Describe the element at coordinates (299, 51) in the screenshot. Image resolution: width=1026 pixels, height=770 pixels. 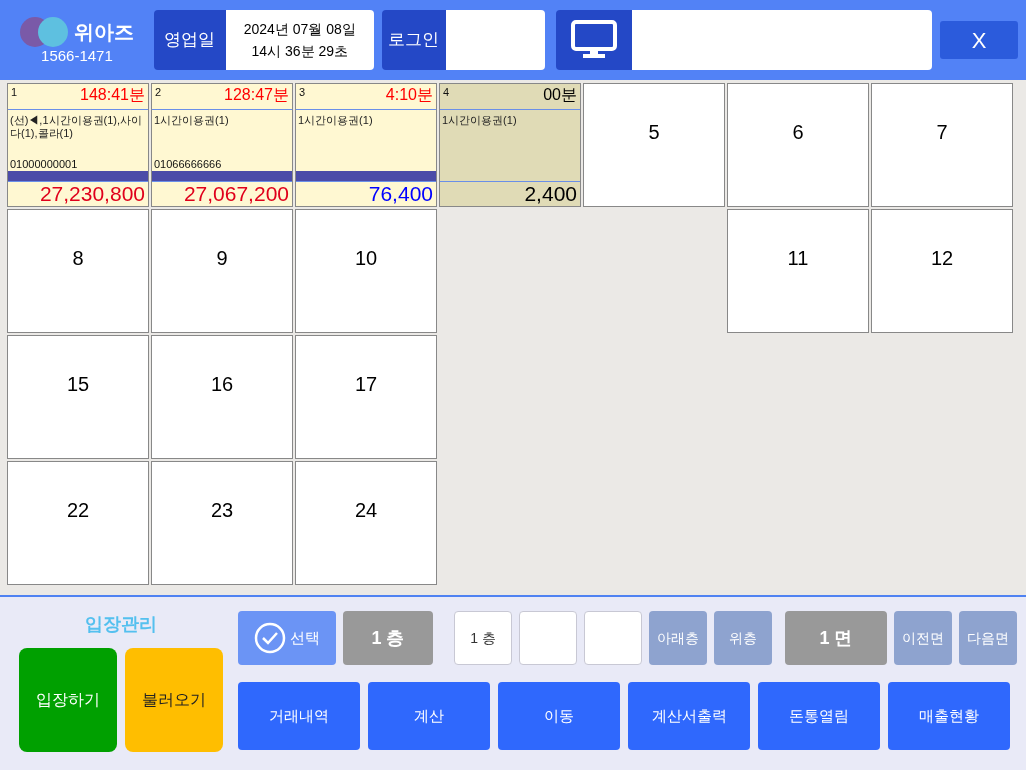
I see `current-time: 14시 36분 29초` at that location.